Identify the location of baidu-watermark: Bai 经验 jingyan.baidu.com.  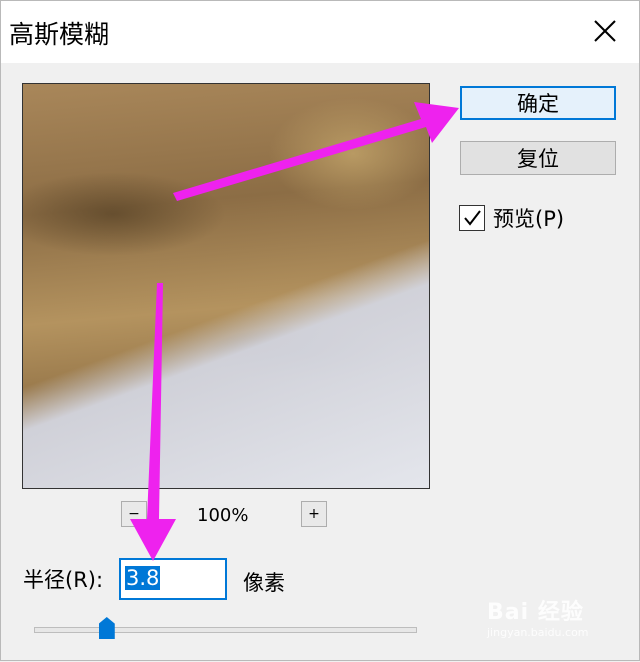
(552, 617).